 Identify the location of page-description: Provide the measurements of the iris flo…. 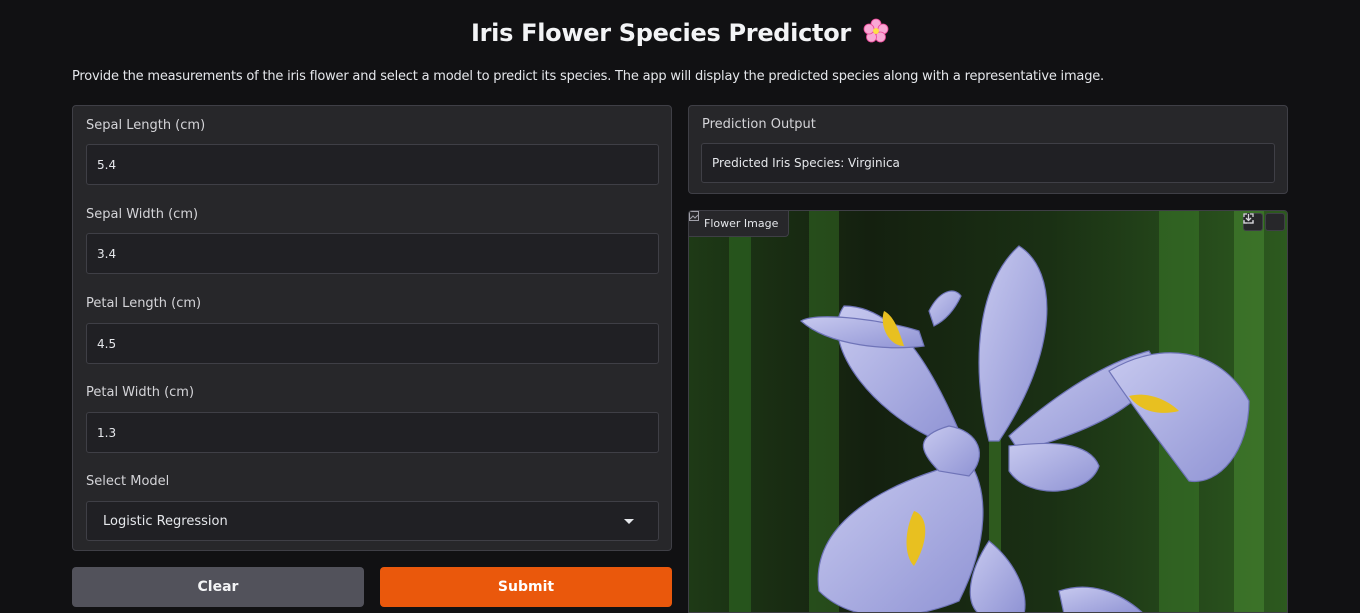
(588, 76).